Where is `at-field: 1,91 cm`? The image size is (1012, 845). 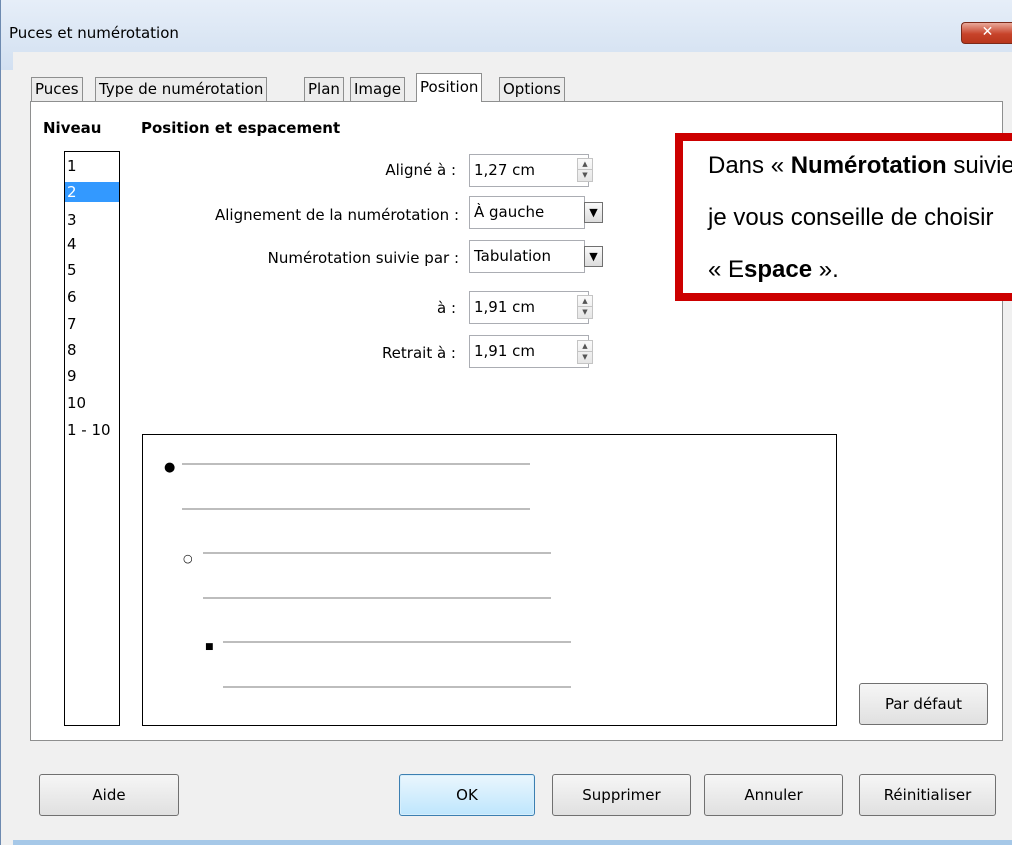
at-field: 1,91 cm is located at coordinates (529, 307).